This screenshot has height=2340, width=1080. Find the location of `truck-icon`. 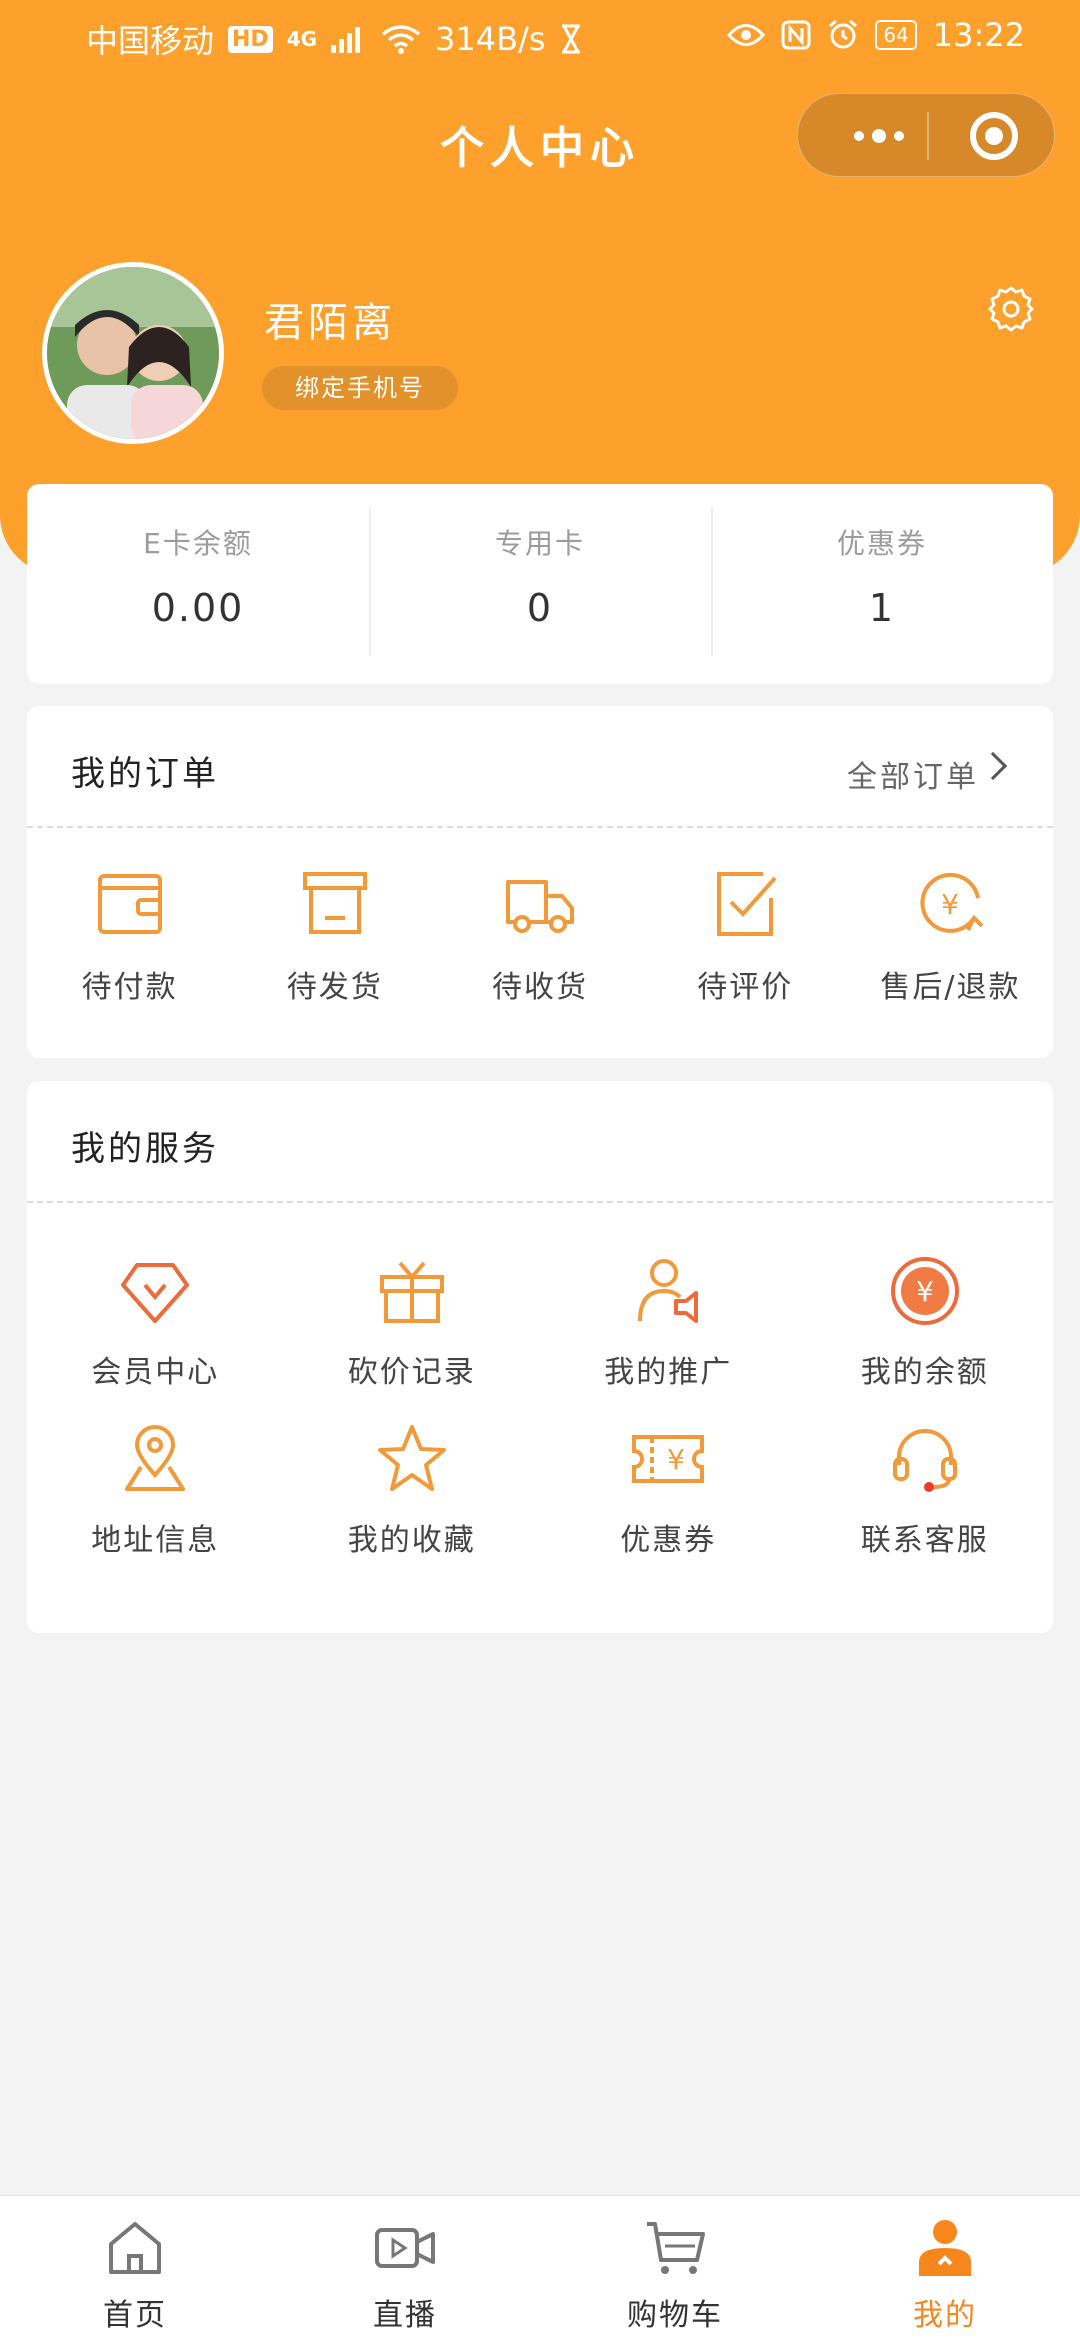

truck-icon is located at coordinates (540, 906).